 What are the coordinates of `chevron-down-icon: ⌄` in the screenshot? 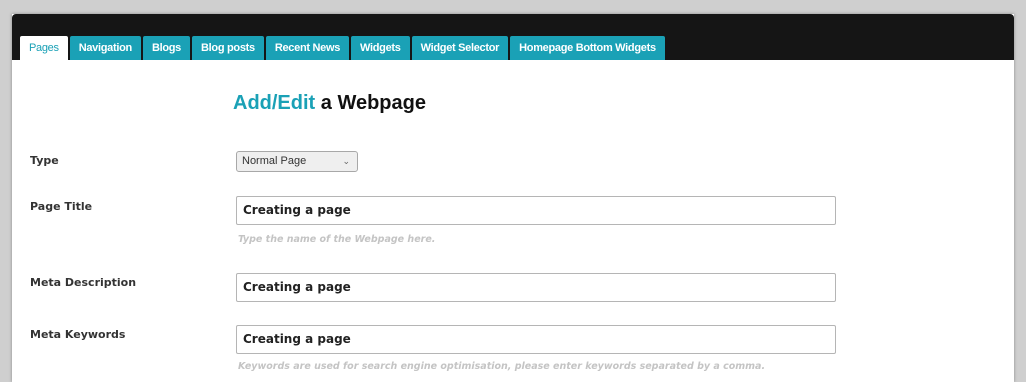 It's located at (346, 161).